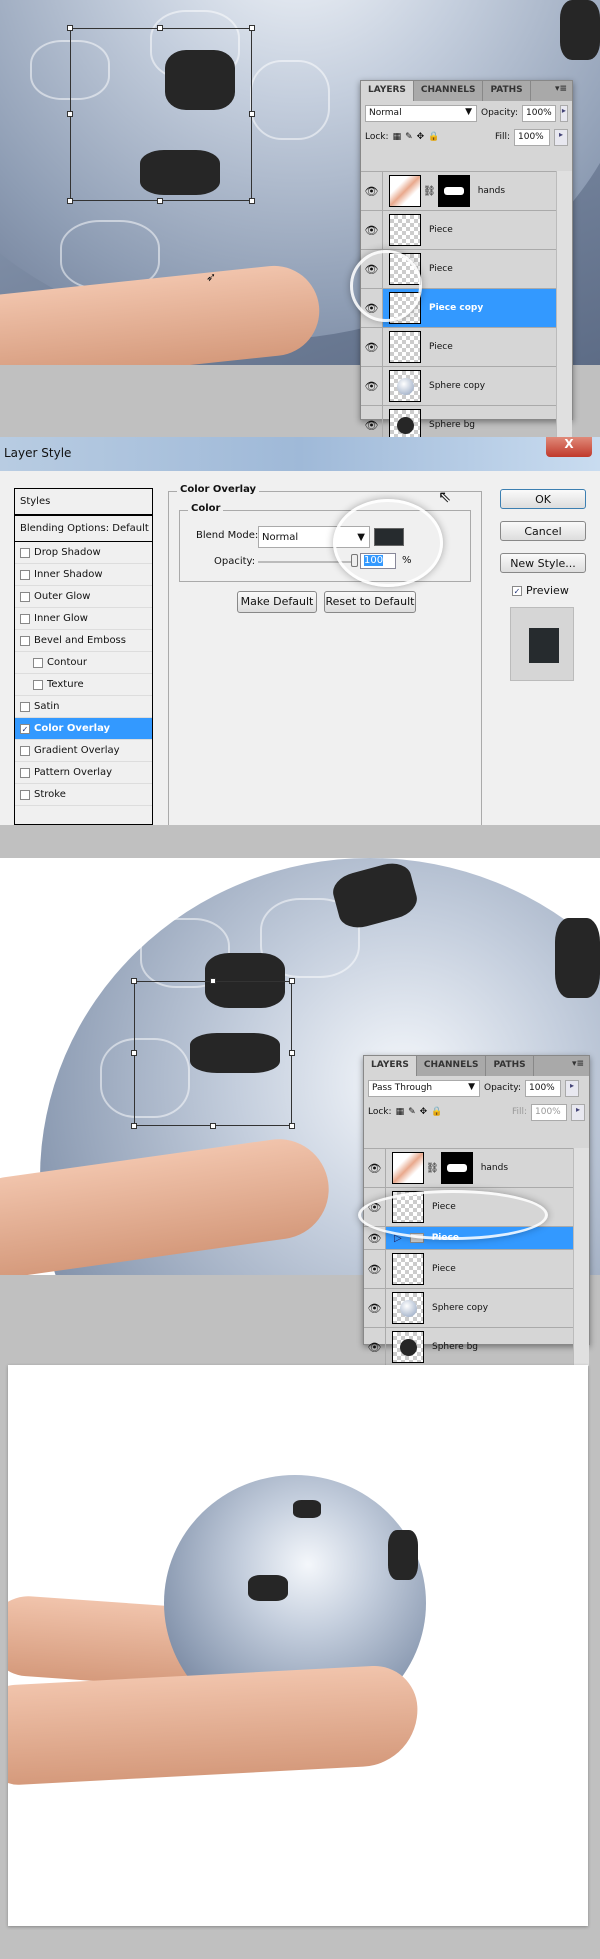 The image size is (600, 1959). What do you see at coordinates (83, 751) in the screenshot?
I see `style-item: Gradient Overlay` at bounding box center [83, 751].